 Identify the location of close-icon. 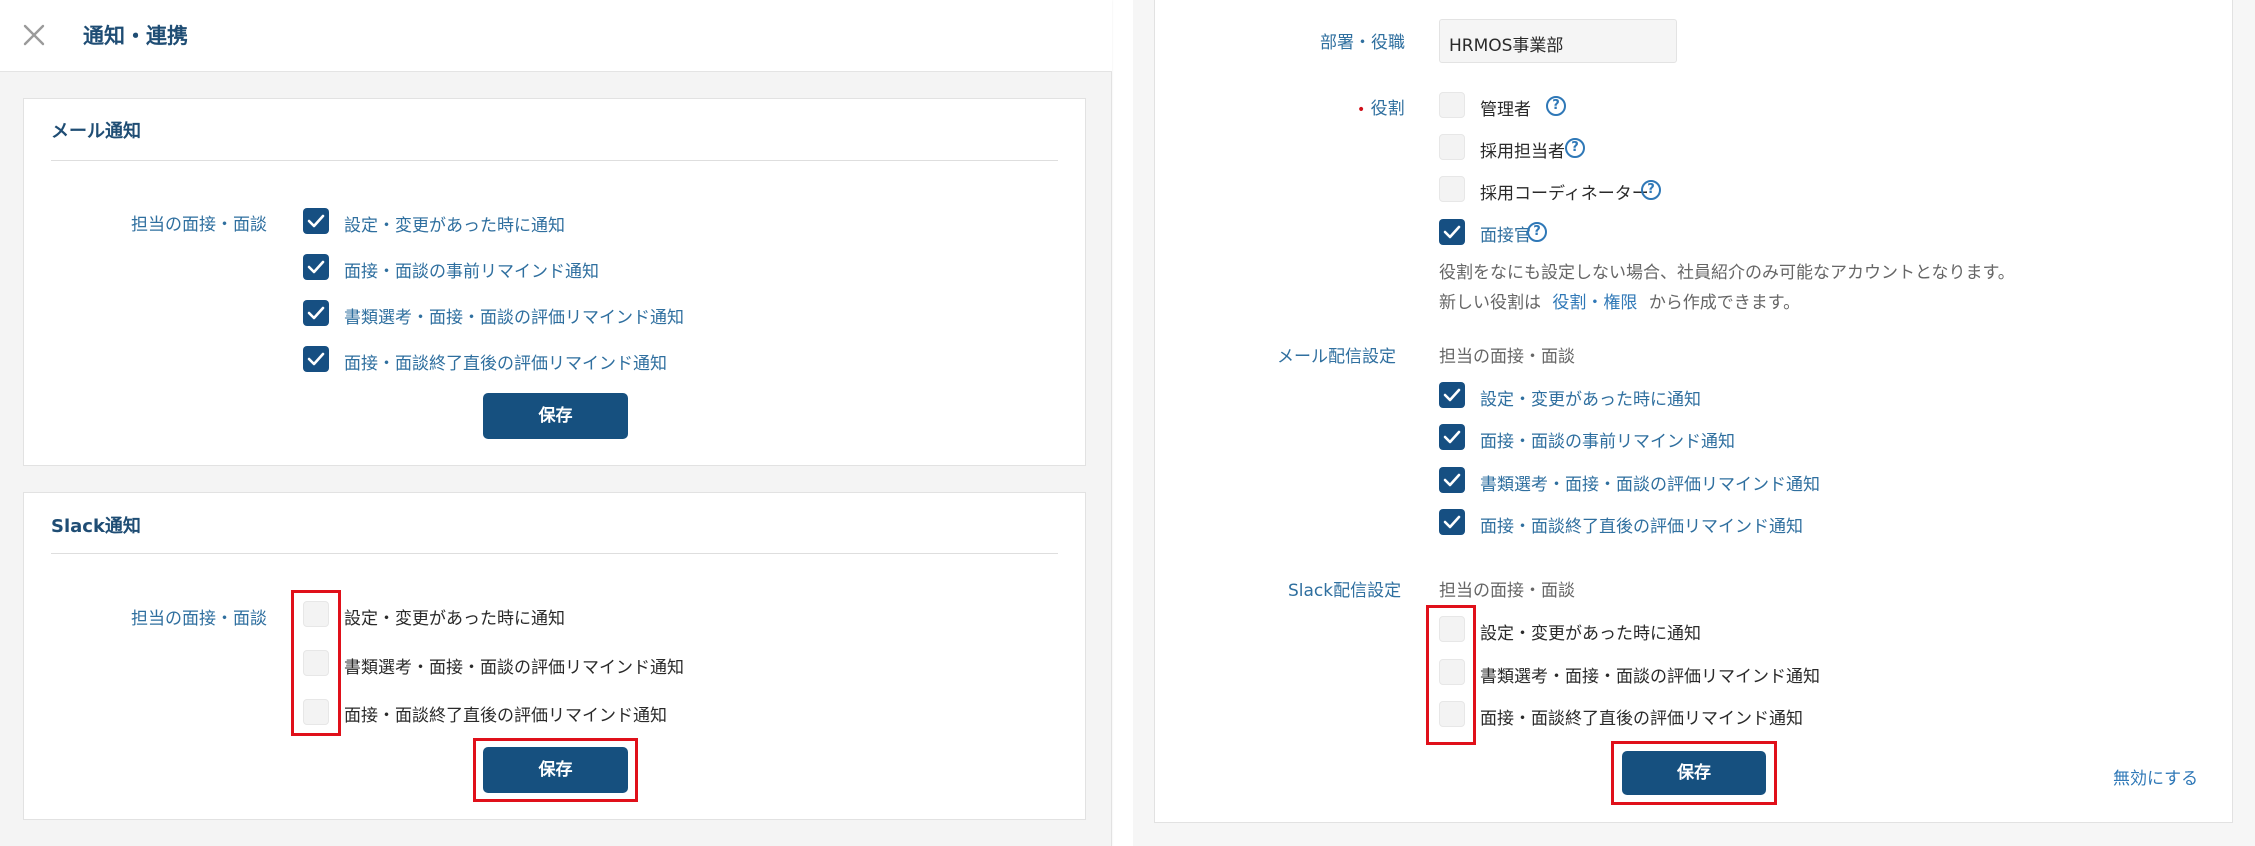
(34, 35).